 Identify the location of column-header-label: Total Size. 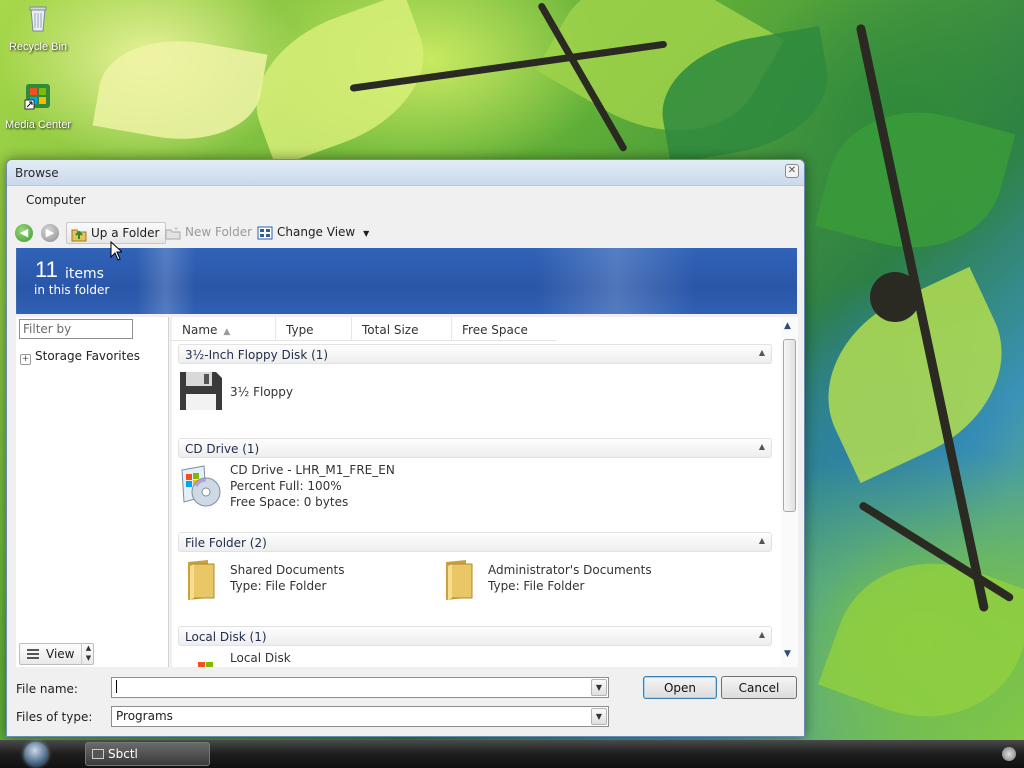
(390, 330).